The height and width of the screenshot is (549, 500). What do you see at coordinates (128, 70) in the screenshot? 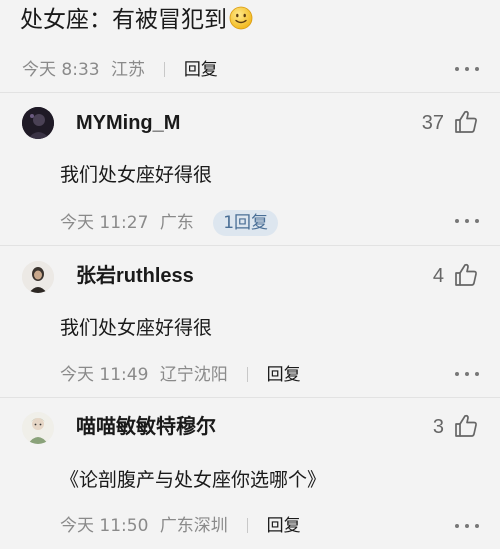
I see `post-location: 江苏` at bounding box center [128, 70].